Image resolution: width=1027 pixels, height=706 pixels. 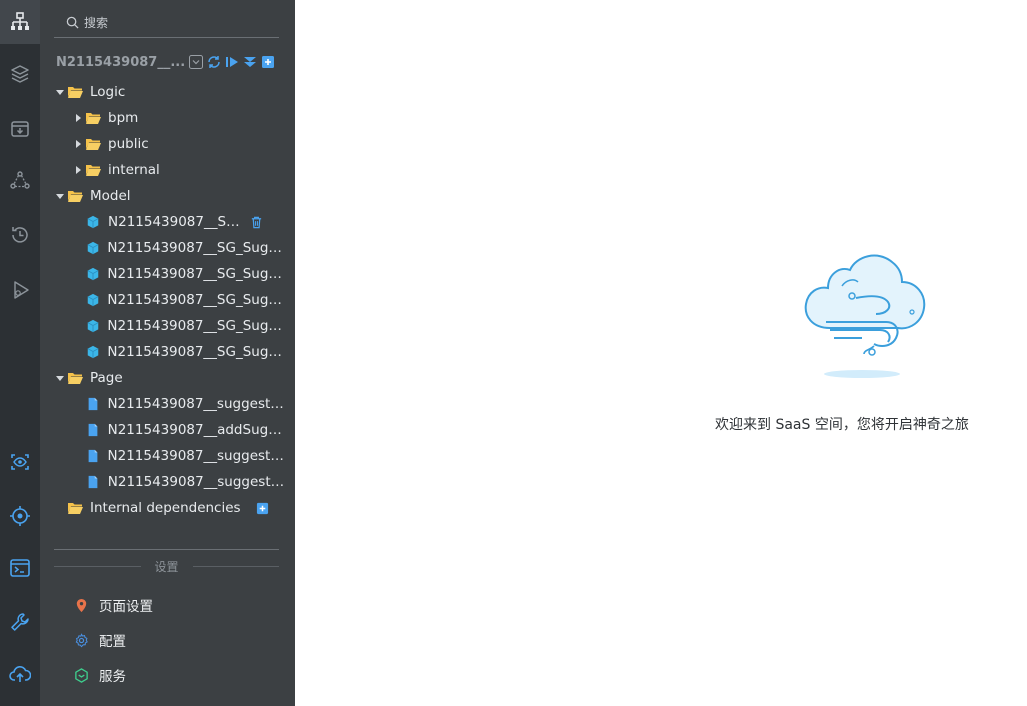 What do you see at coordinates (20, 74) in the screenshot?
I see `layers-icon` at bounding box center [20, 74].